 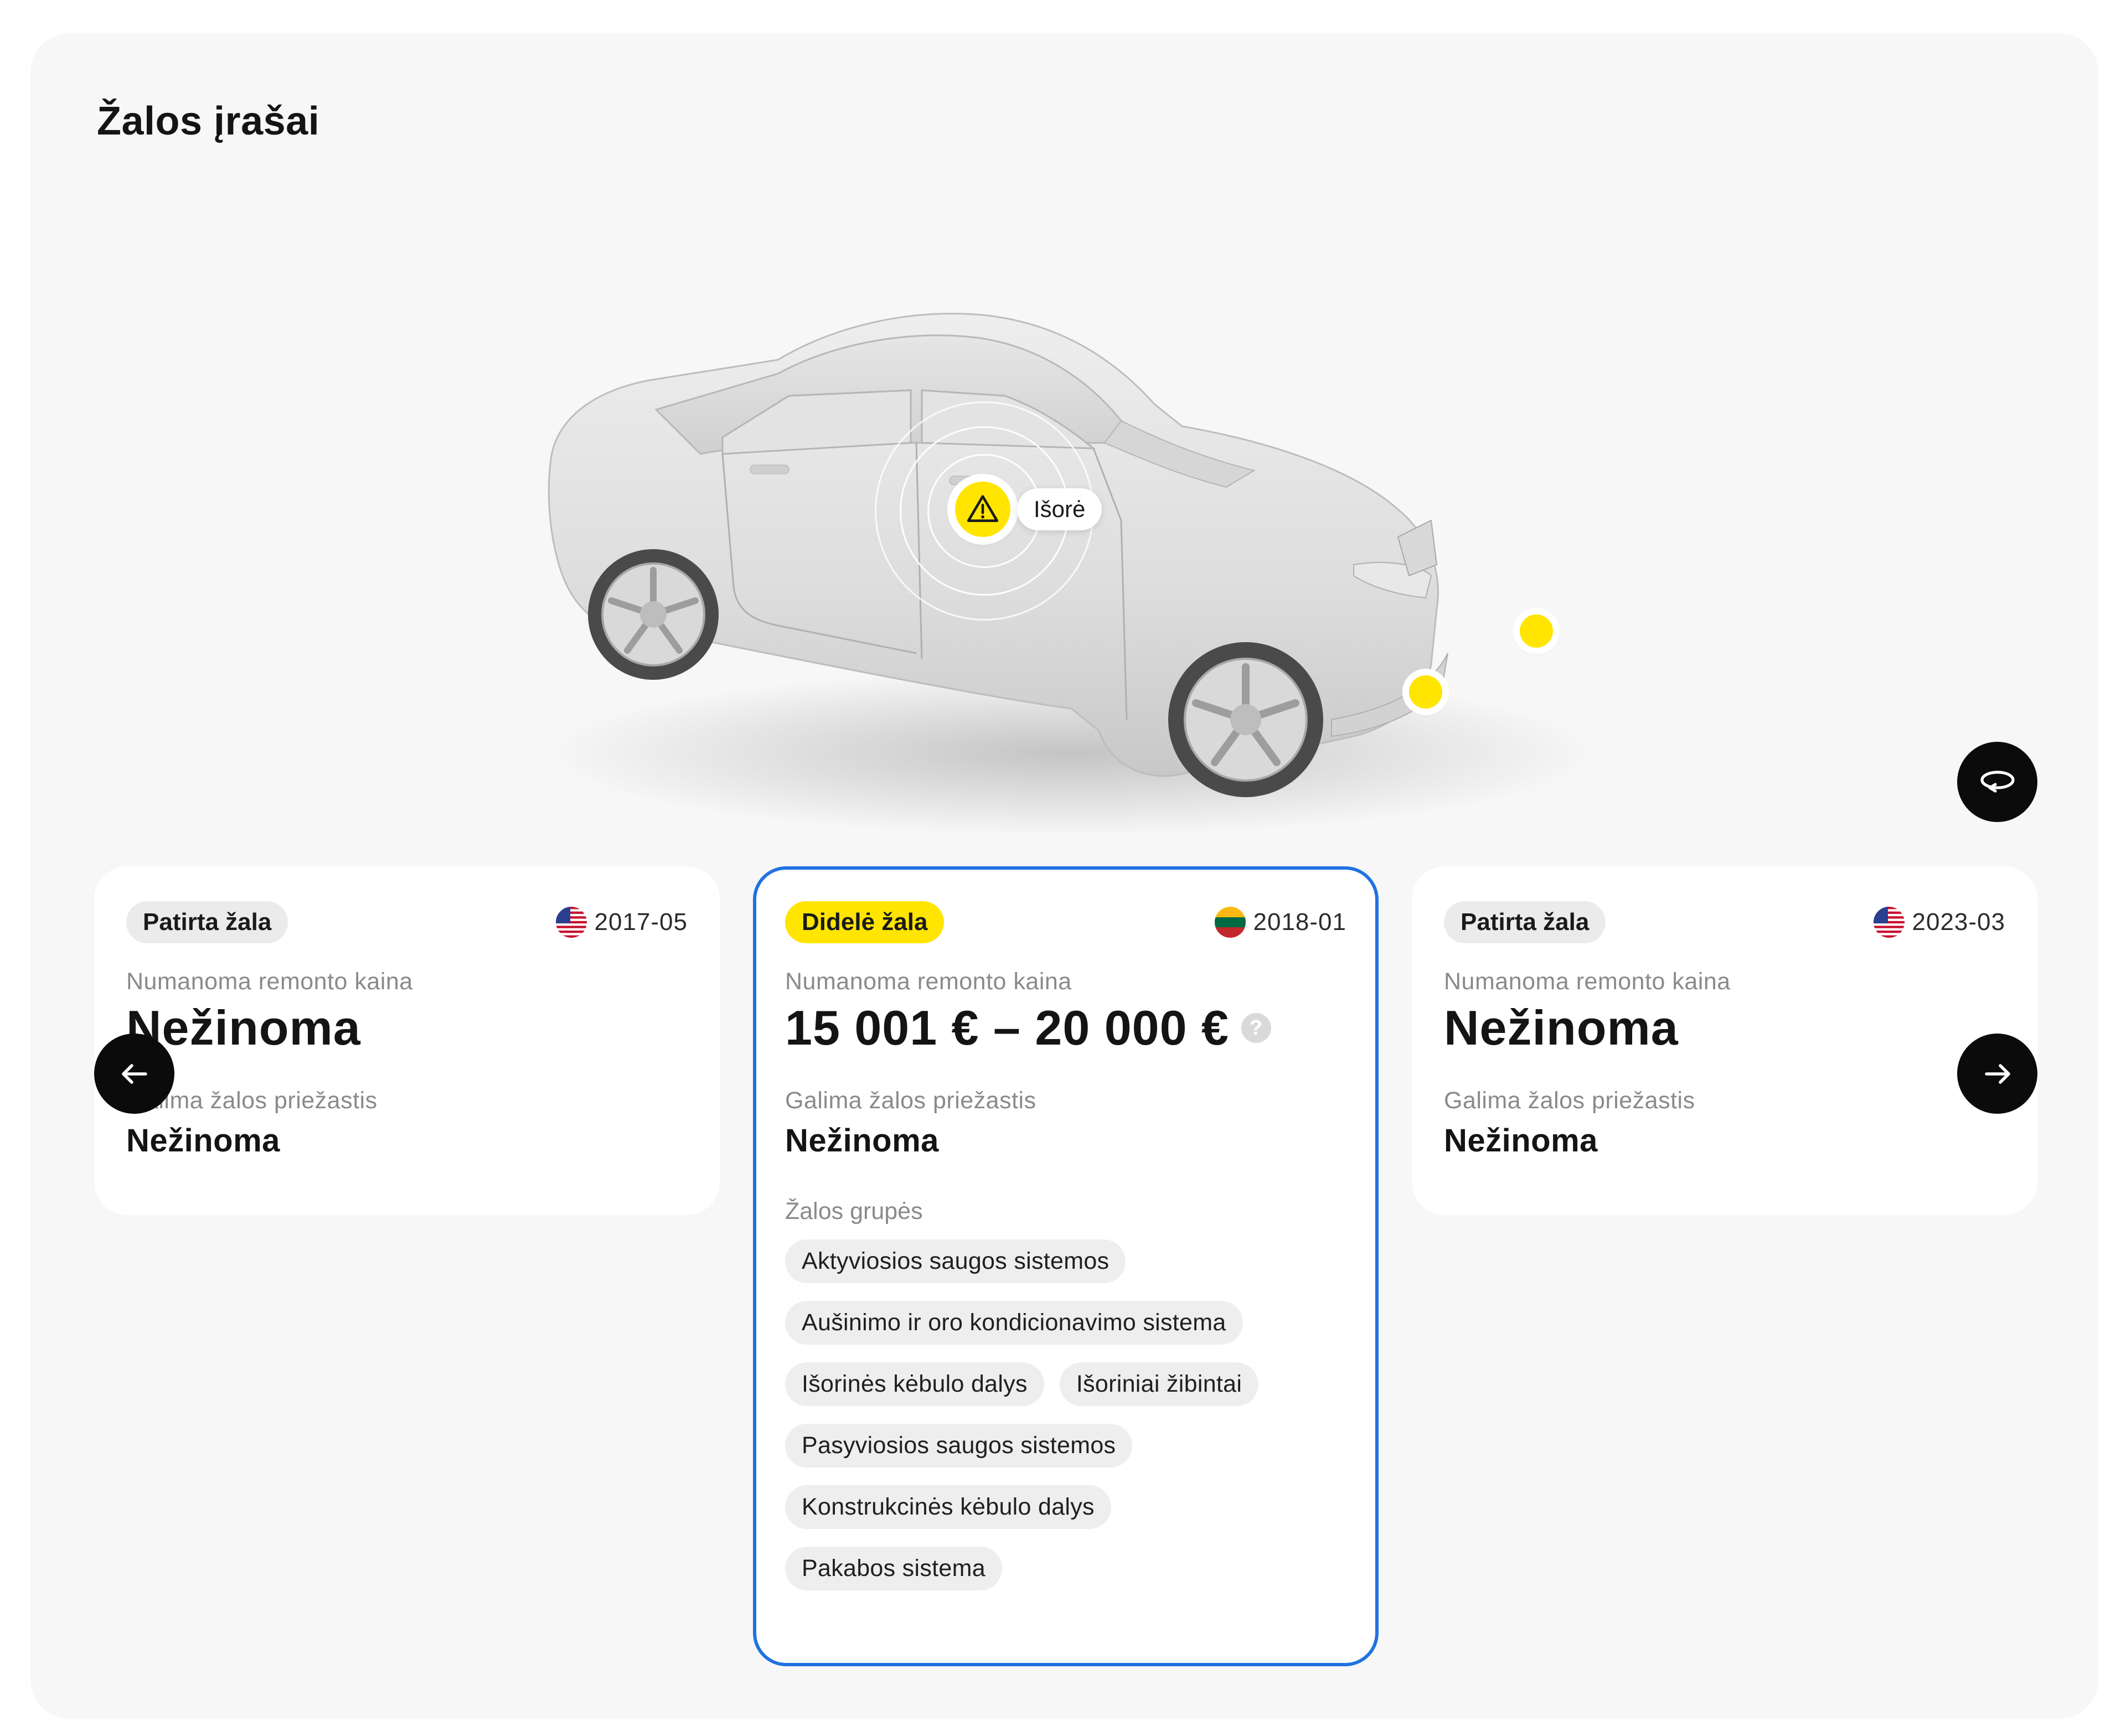 I want to click on damage-marker-exterior, so click(x=982, y=509).